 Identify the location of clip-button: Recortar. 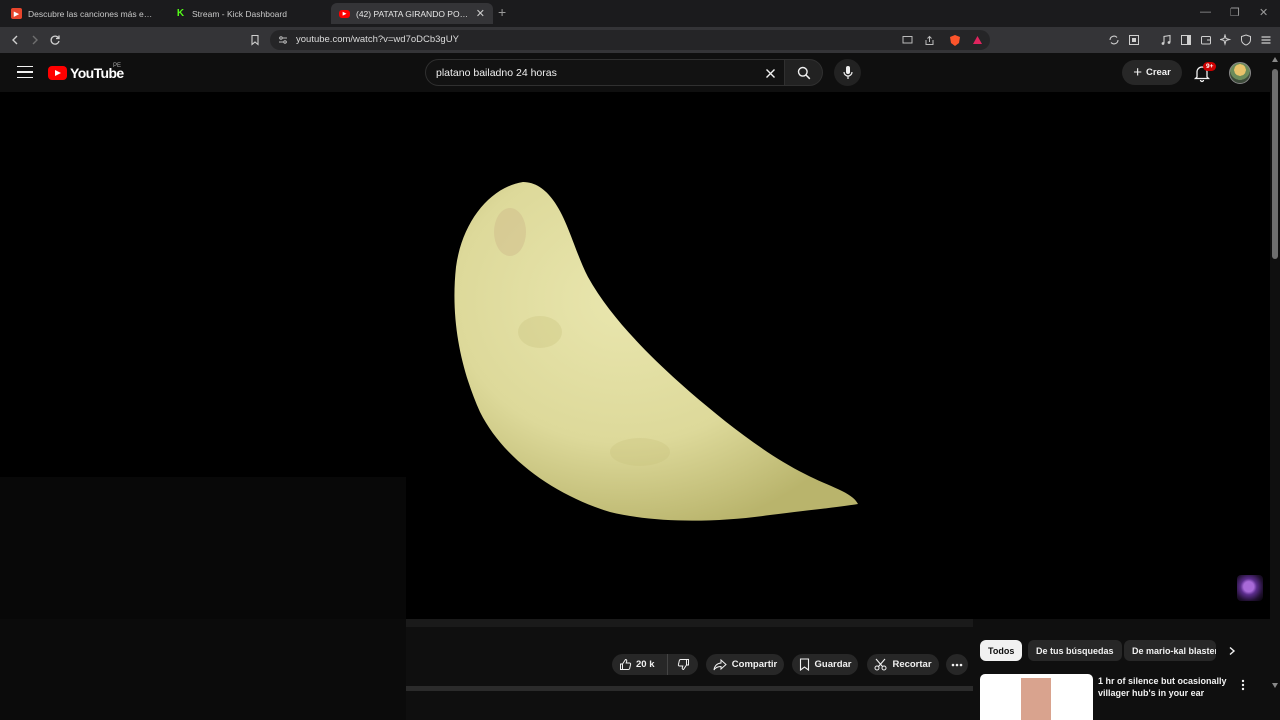
(903, 664).